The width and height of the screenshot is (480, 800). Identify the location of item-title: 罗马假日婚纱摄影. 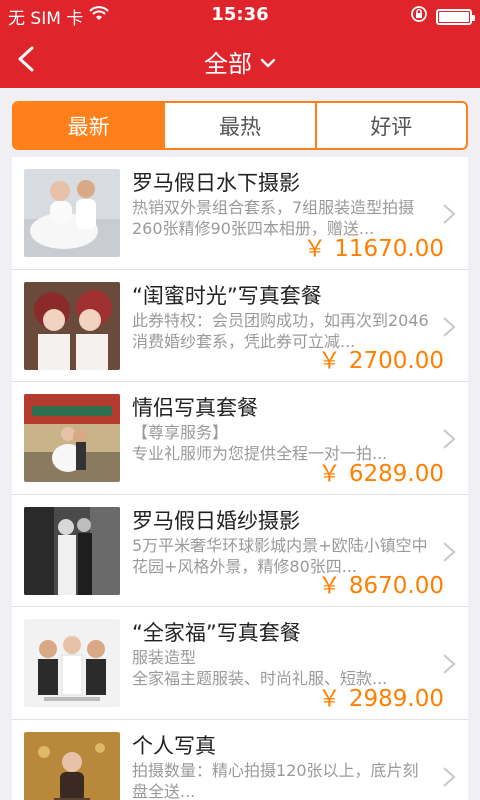
(216, 520).